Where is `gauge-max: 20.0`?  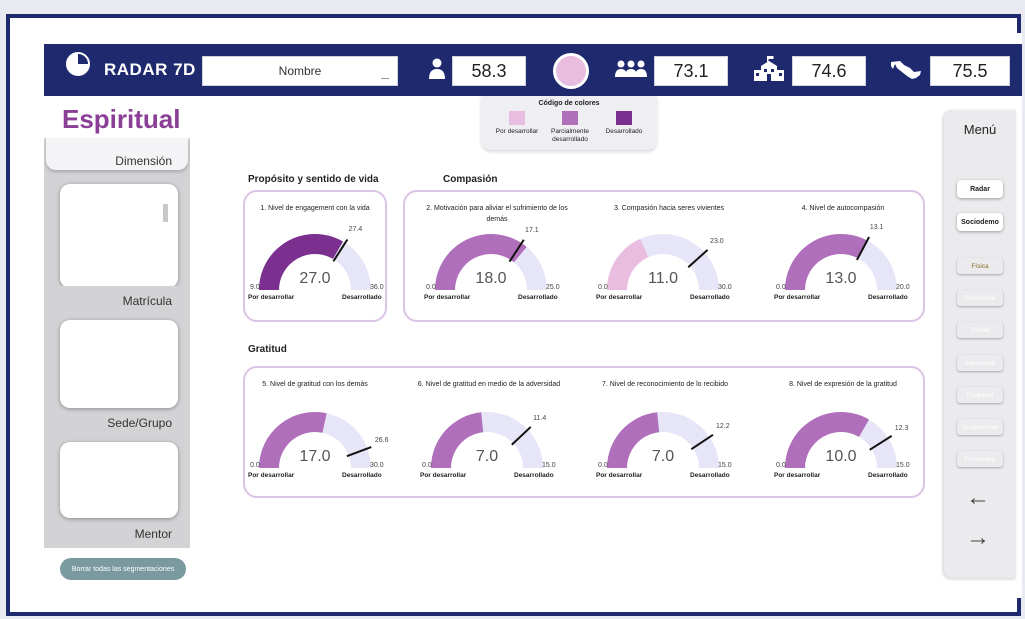
gauge-max: 20.0 is located at coordinates (903, 287).